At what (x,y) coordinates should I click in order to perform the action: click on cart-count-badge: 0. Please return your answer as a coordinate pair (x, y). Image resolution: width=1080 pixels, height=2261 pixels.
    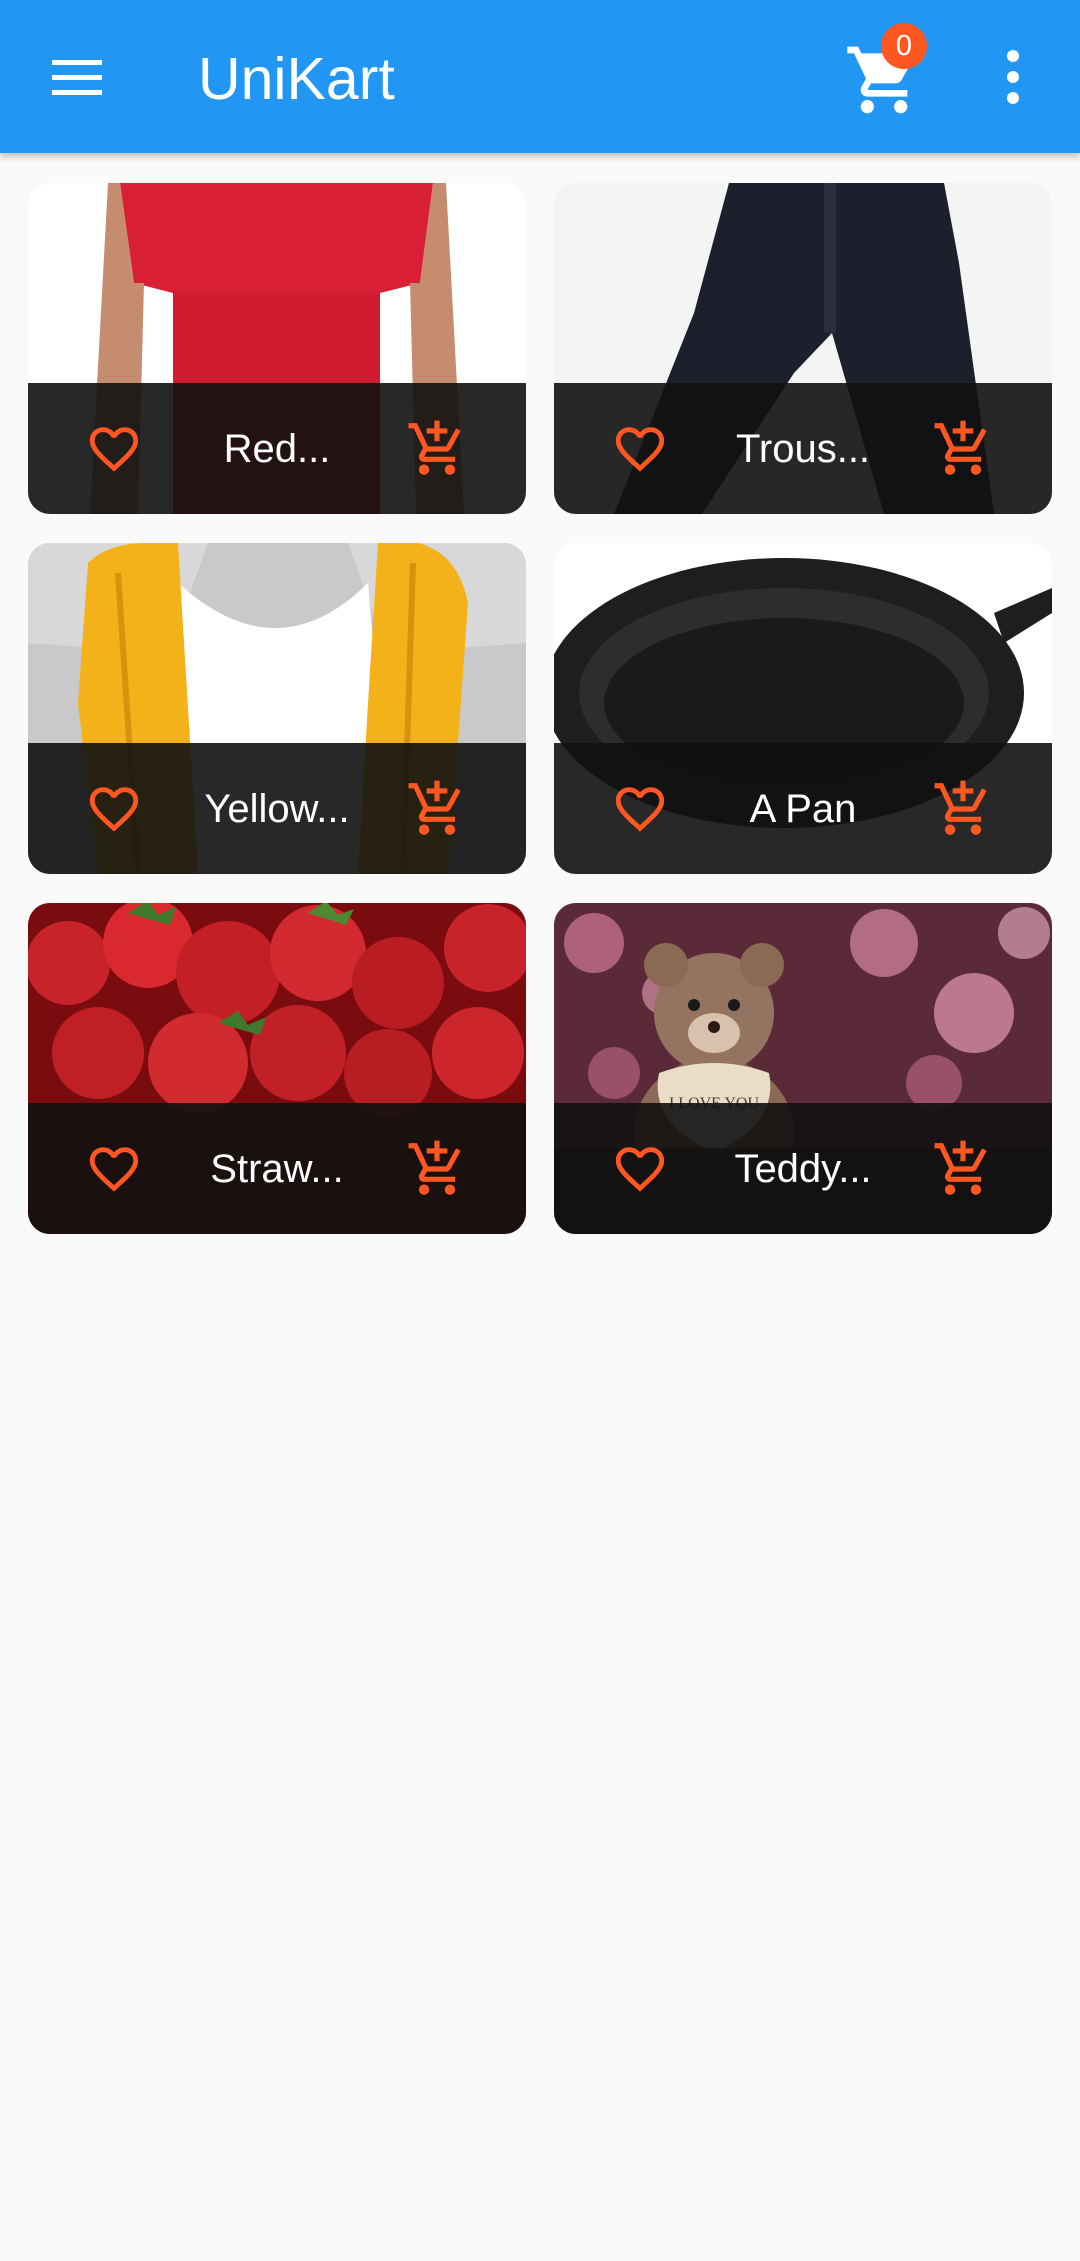
    Looking at the image, I should click on (904, 46).